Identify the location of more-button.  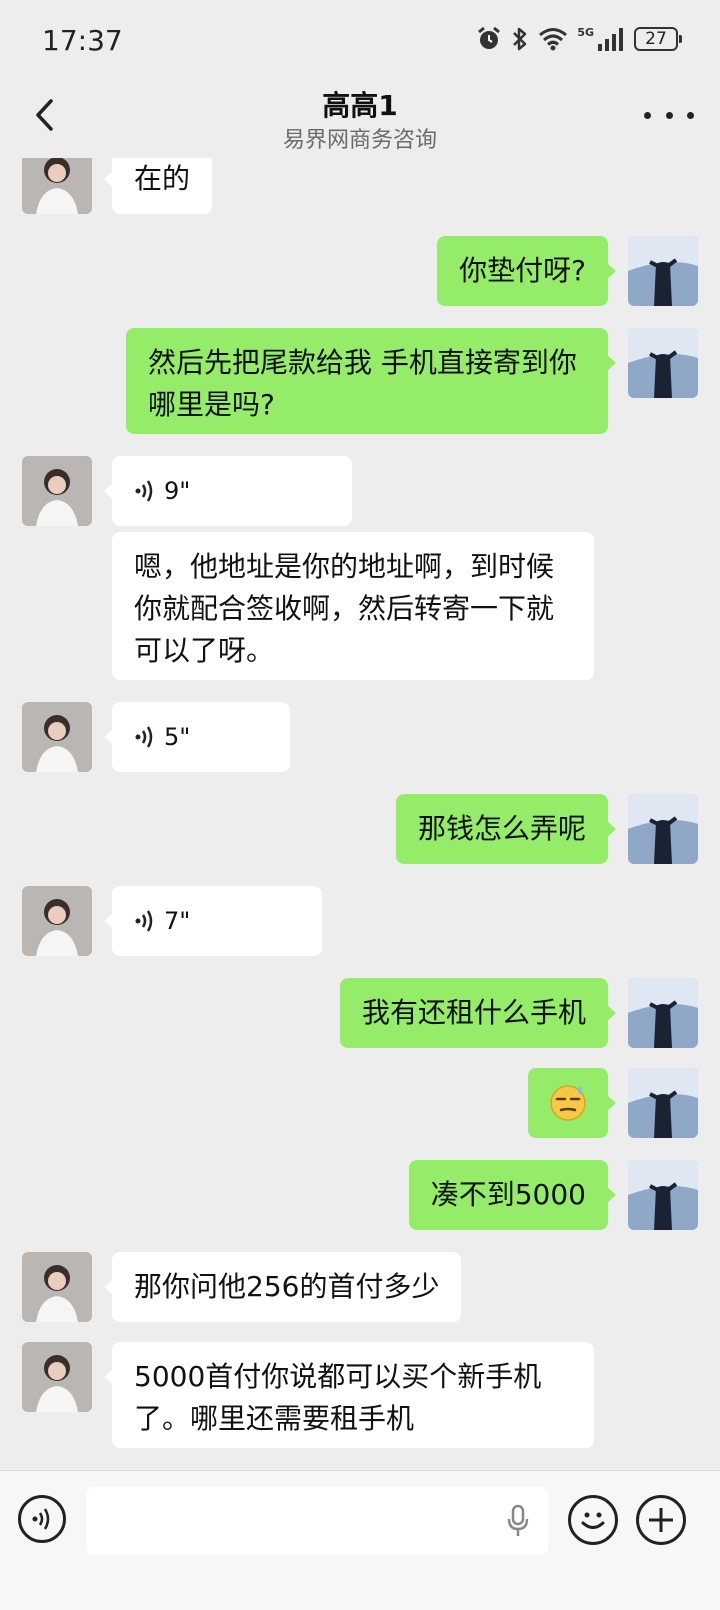
(669, 115).